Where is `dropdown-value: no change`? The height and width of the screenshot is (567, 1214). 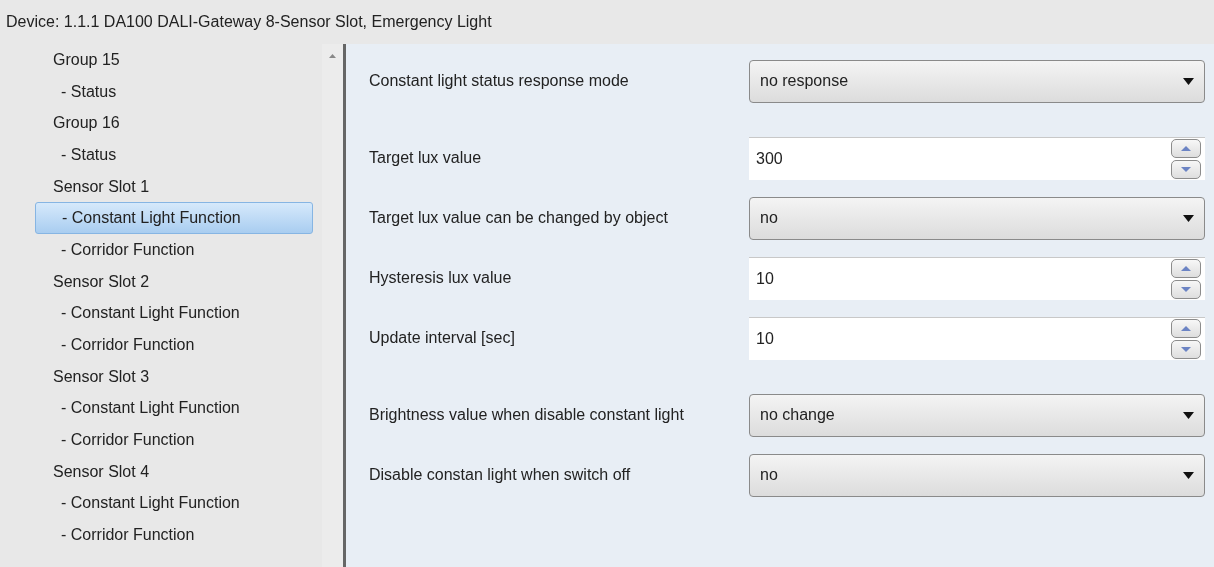 dropdown-value: no change is located at coordinates (797, 415).